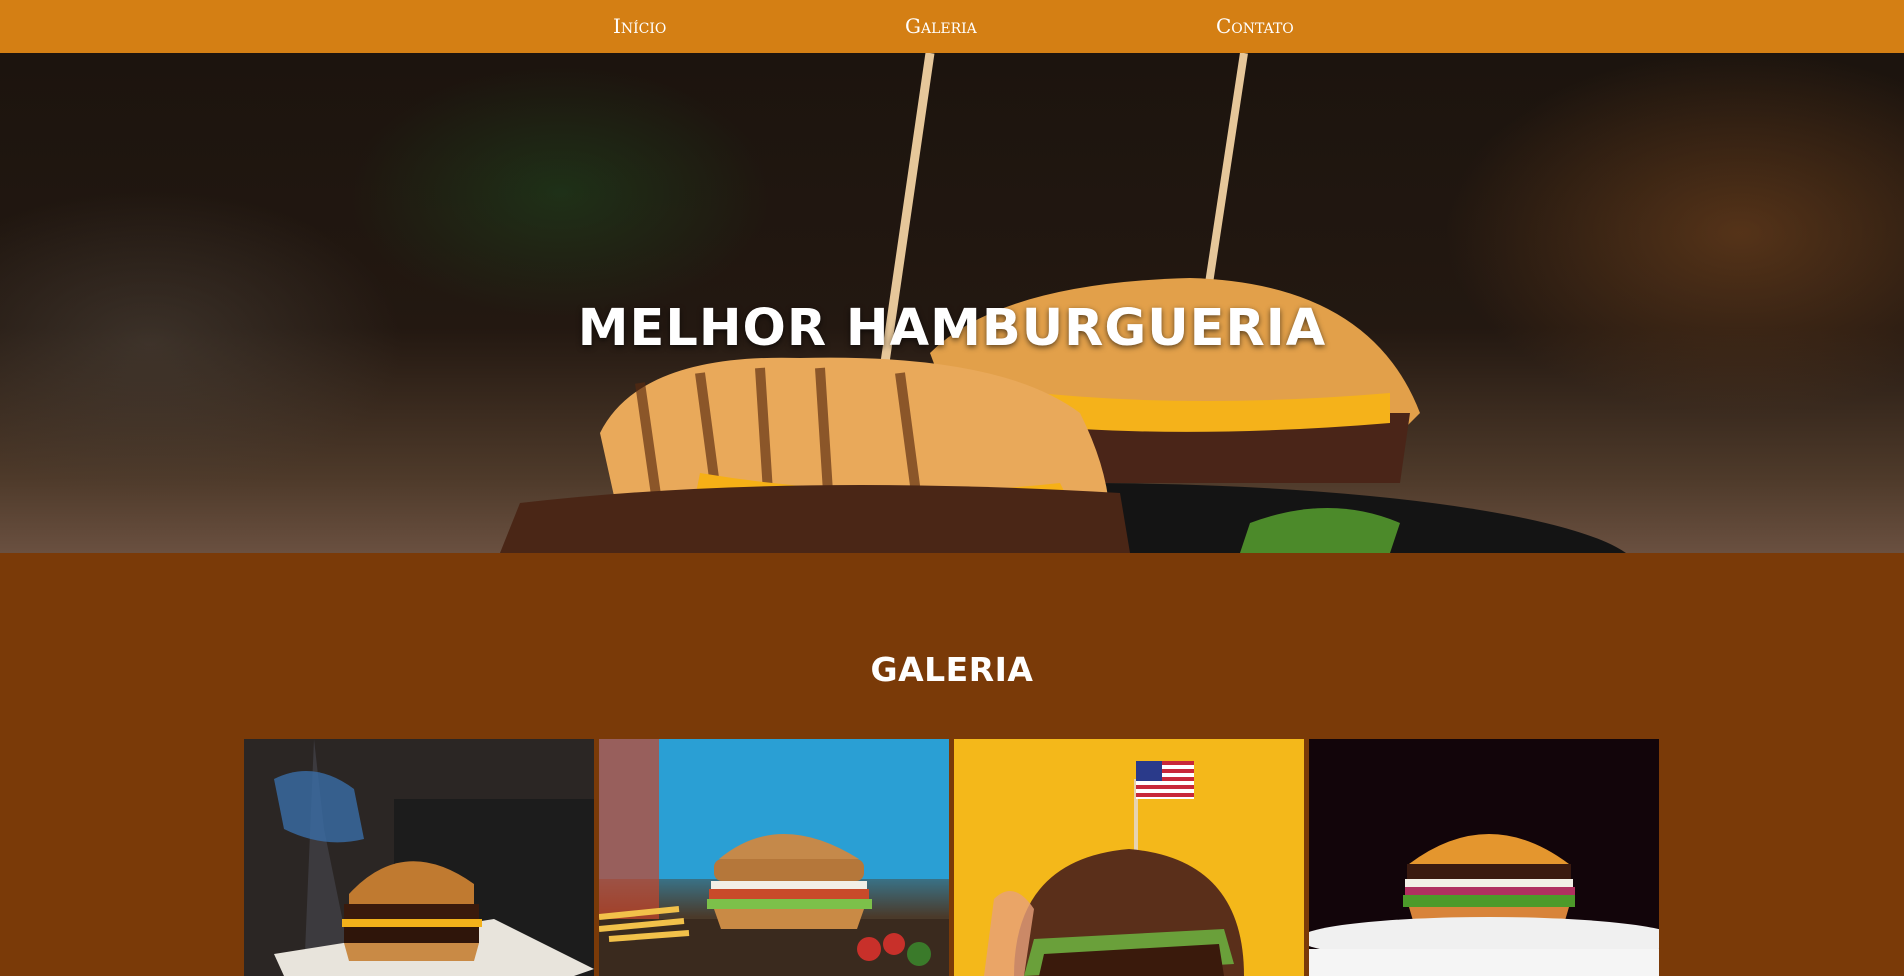  I want to click on top-navigation: Início Galeria Contato, so click(952, 26).